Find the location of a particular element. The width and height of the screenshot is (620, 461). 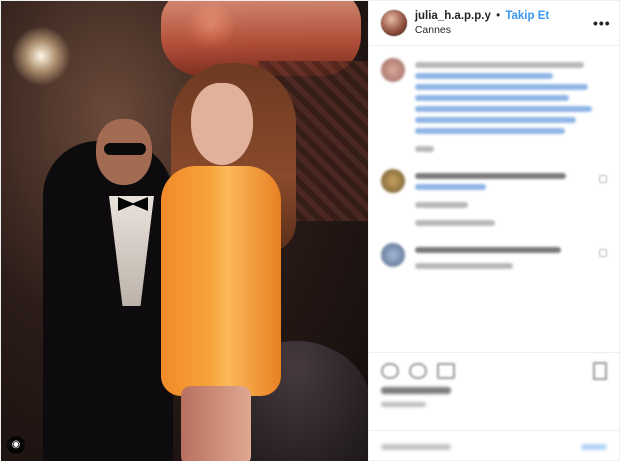

username-link: julia_h.a.p.p.y is located at coordinates (453, 16).